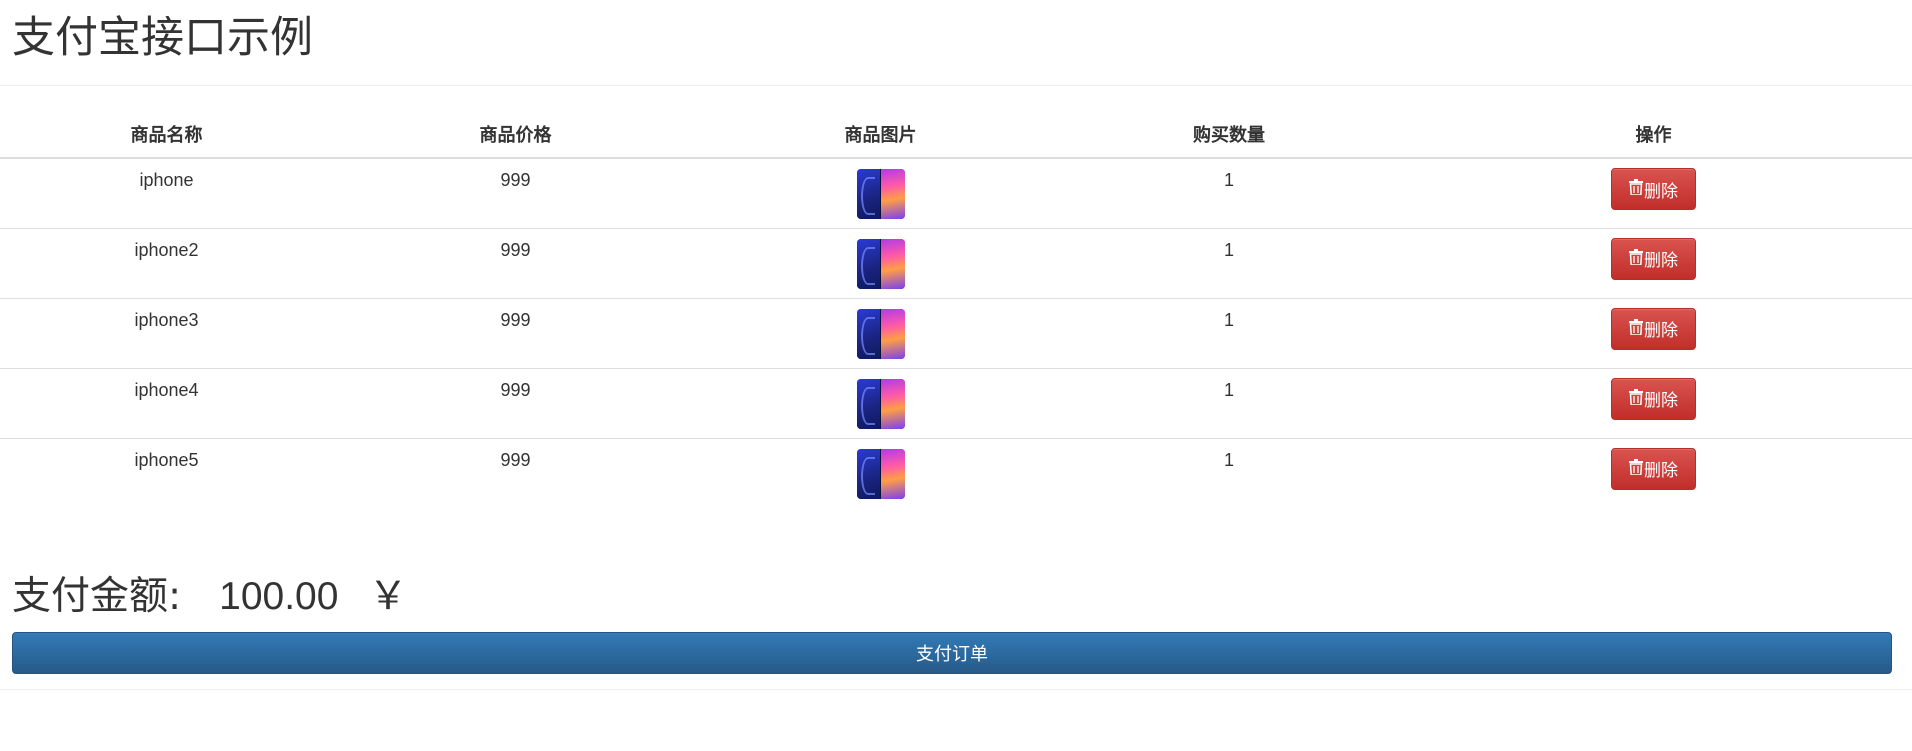  What do you see at coordinates (956, 402) in the screenshot?
I see `table-row: iphone4 999 1 删除` at bounding box center [956, 402].